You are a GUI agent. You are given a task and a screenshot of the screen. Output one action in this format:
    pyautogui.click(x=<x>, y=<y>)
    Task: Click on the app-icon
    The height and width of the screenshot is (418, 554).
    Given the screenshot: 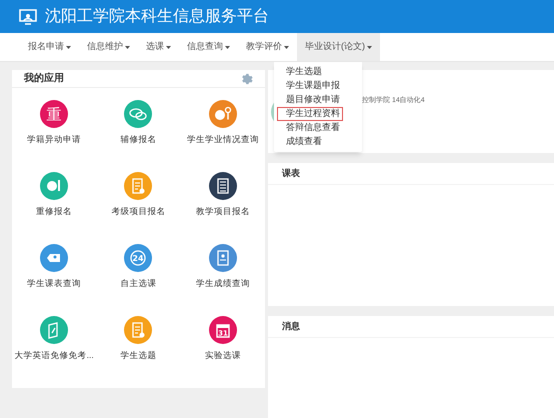 What is the action you would take?
    pyautogui.click(x=222, y=186)
    